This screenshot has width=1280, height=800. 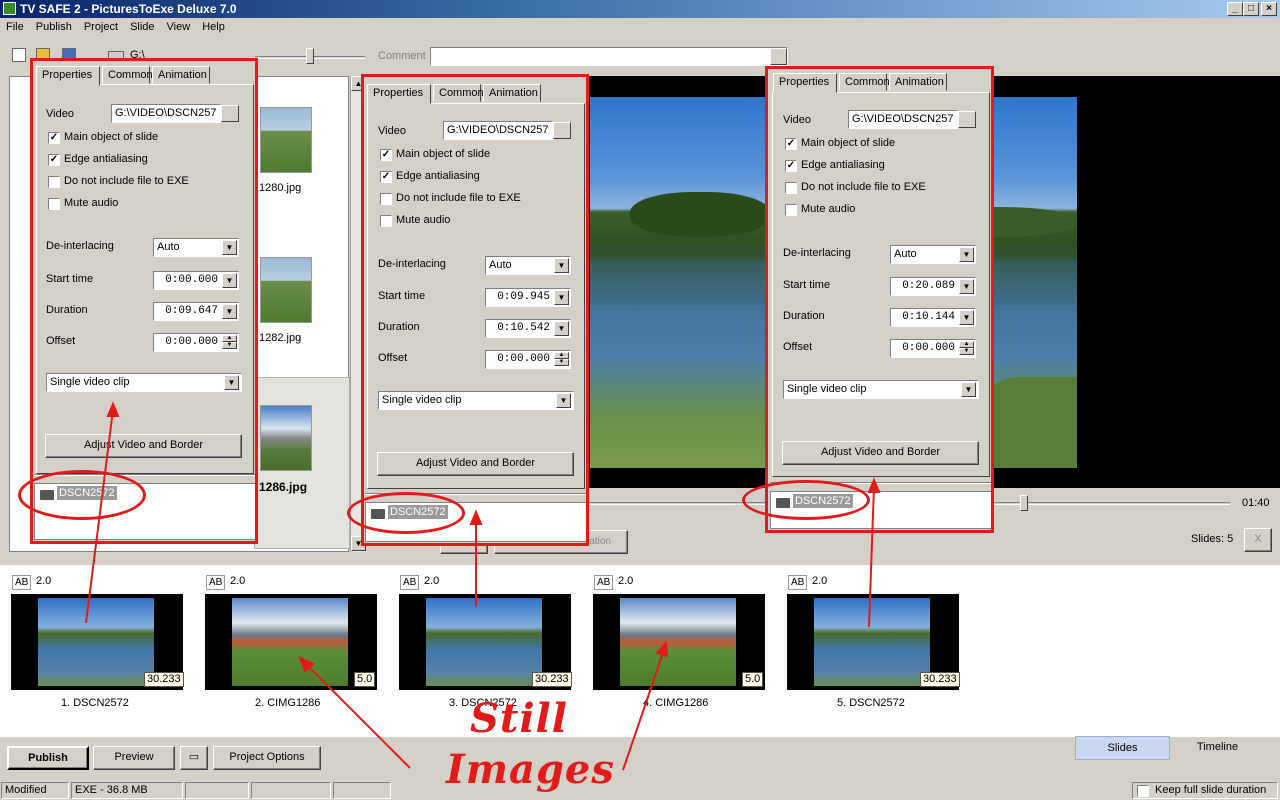 What do you see at coordinates (35, 790) in the screenshot?
I see `status-modified: Modified` at bounding box center [35, 790].